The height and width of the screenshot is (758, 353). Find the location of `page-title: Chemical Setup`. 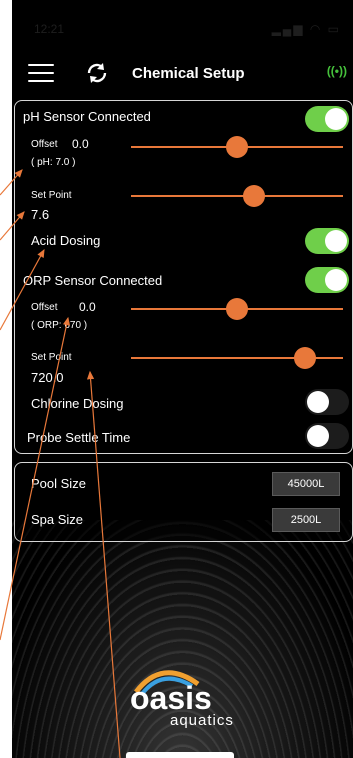

page-title: Chemical Setup is located at coordinates (188, 73).